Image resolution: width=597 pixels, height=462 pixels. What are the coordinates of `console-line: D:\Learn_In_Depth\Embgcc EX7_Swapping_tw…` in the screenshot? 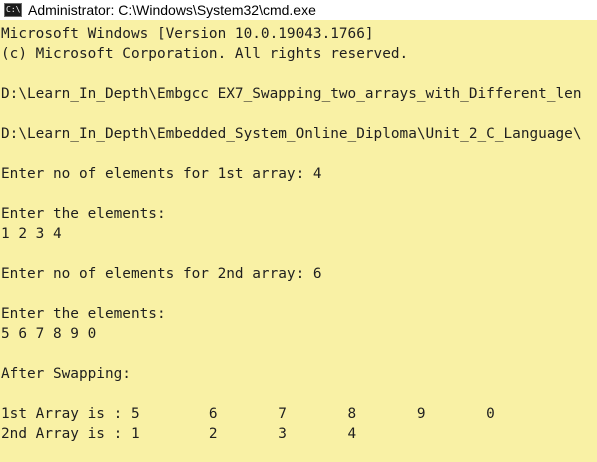 It's located at (291, 94).